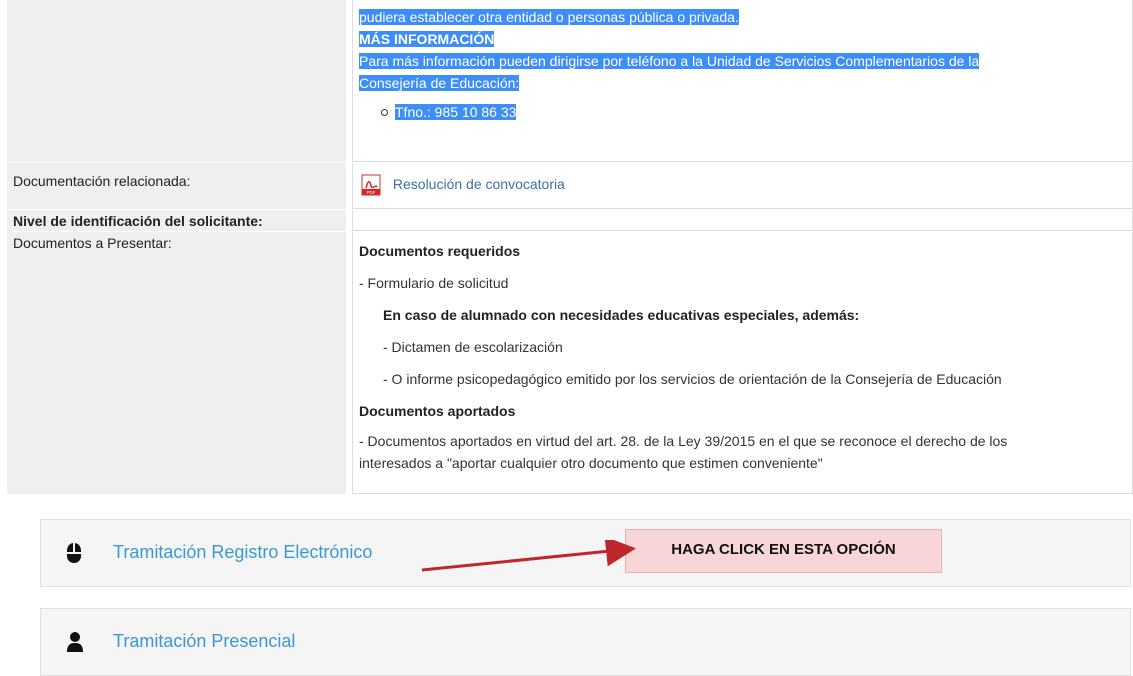  I want to click on nivel-label: Nivel de identificación del solicitante:, so click(176, 220).